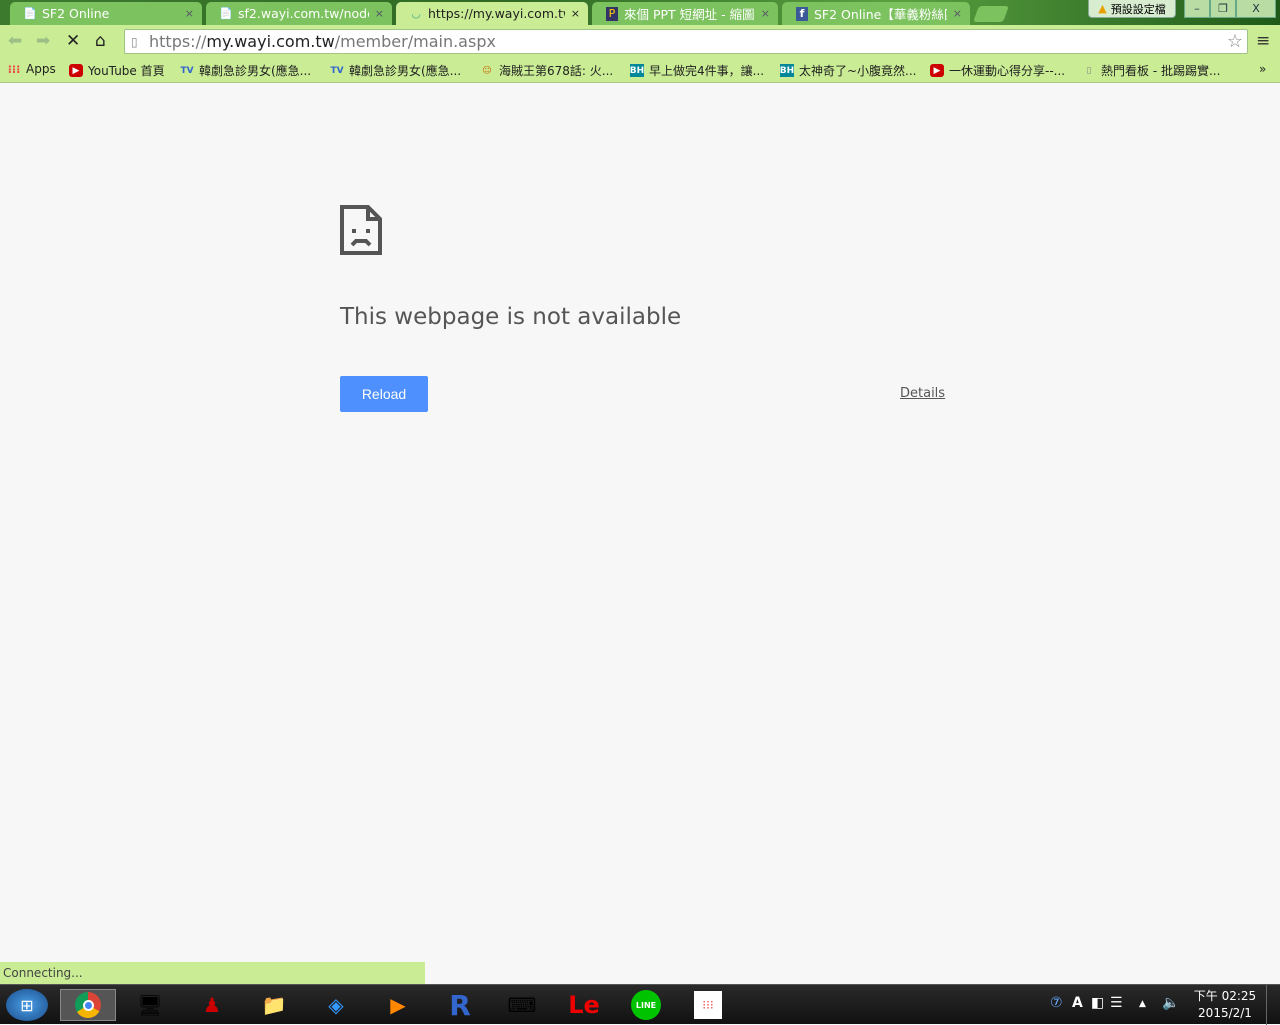 The image size is (1280, 1025). Describe the element at coordinates (100, 41) in the screenshot. I see `home-icon: ⌂` at that location.